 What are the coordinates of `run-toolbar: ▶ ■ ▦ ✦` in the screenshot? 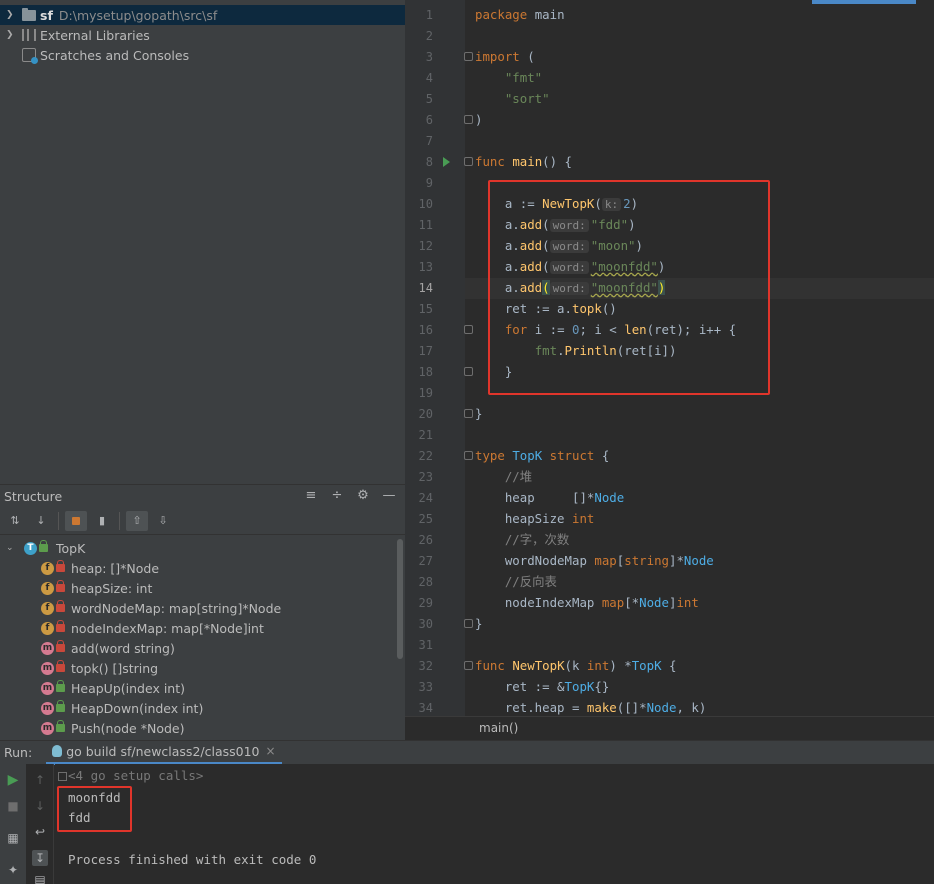 It's located at (13, 824).